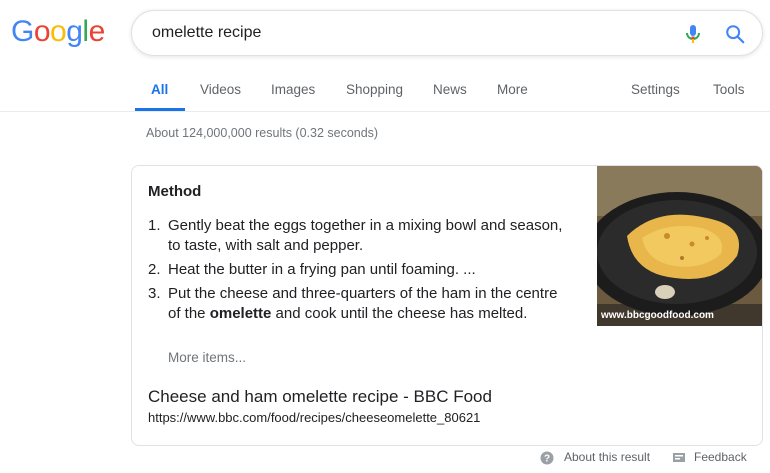 The image size is (770, 473). Describe the element at coordinates (175, 191) in the screenshot. I see `snippet-heading: Method` at that location.